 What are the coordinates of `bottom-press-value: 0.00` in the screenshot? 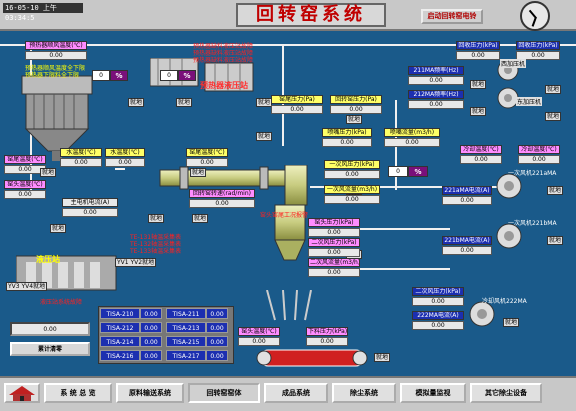 It's located at (327, 341).